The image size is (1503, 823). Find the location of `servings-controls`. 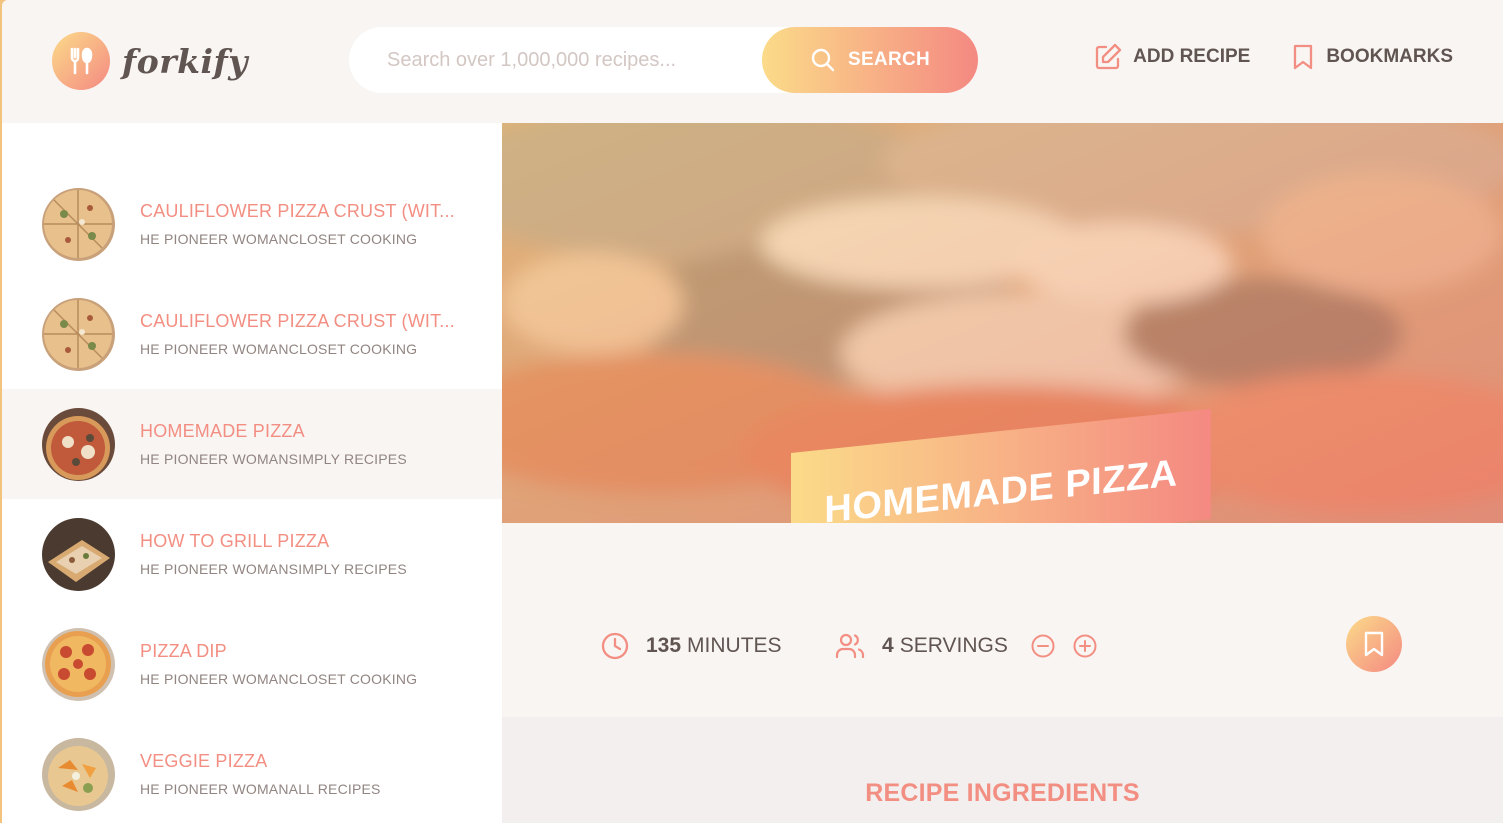

servings-controls is located at coordinates (1072, 646).